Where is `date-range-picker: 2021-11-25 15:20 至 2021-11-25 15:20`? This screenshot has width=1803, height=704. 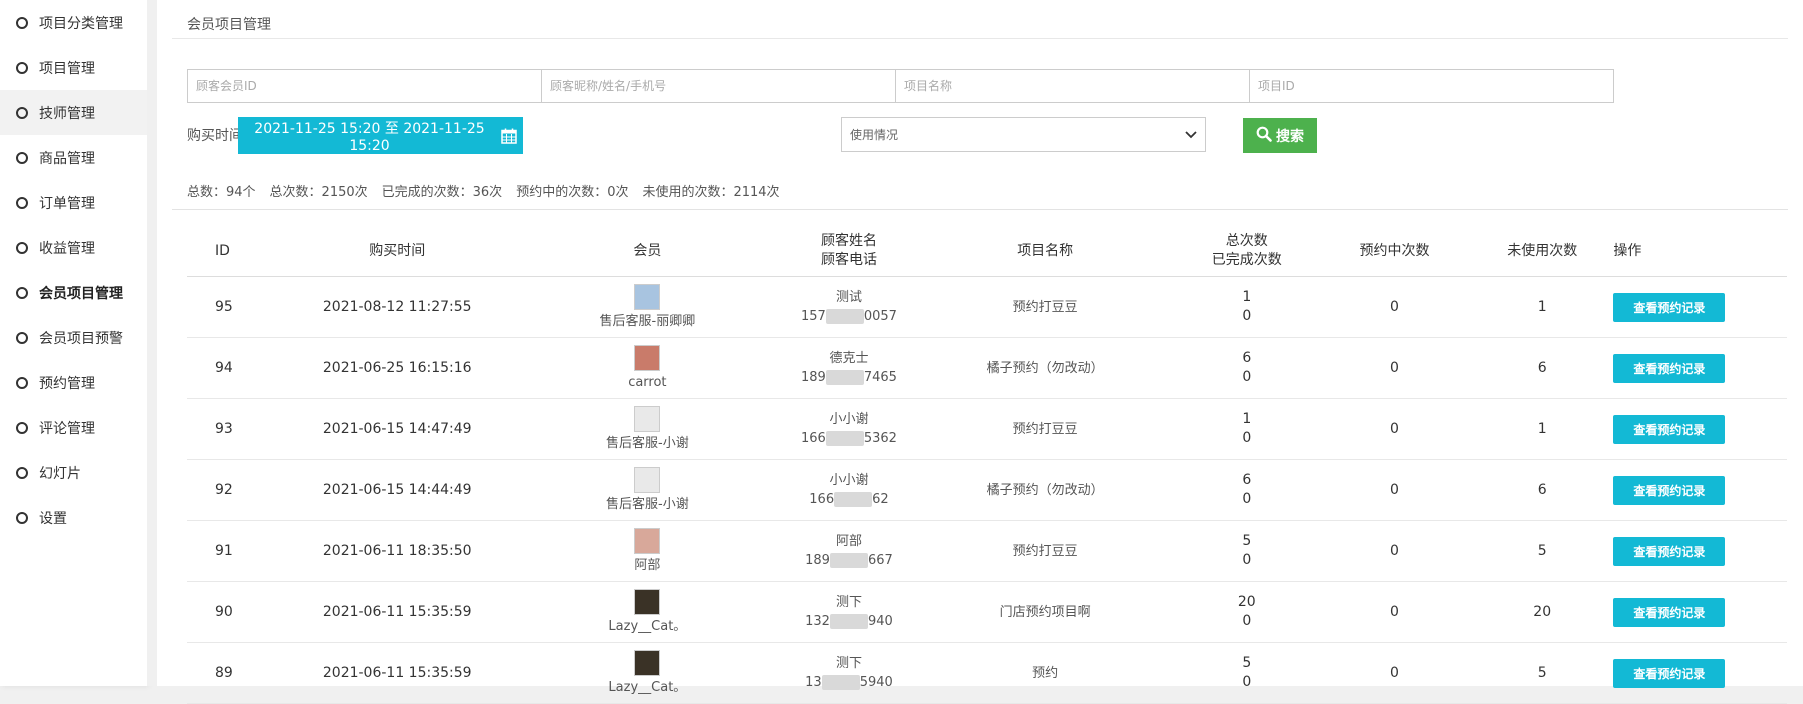
date-range-picker: 2021-11-25 15:20 至 2021-11-25 15:20 is located at coordinates (380, 135).